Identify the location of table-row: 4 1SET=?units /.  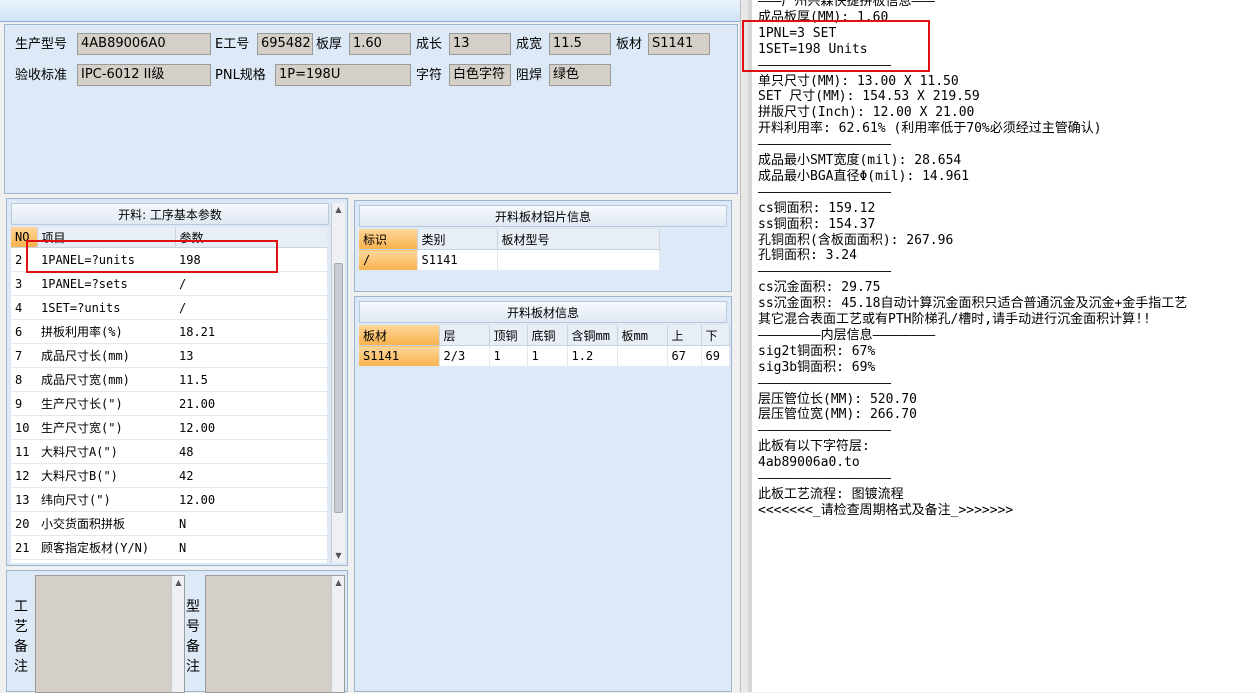
(169, 307).